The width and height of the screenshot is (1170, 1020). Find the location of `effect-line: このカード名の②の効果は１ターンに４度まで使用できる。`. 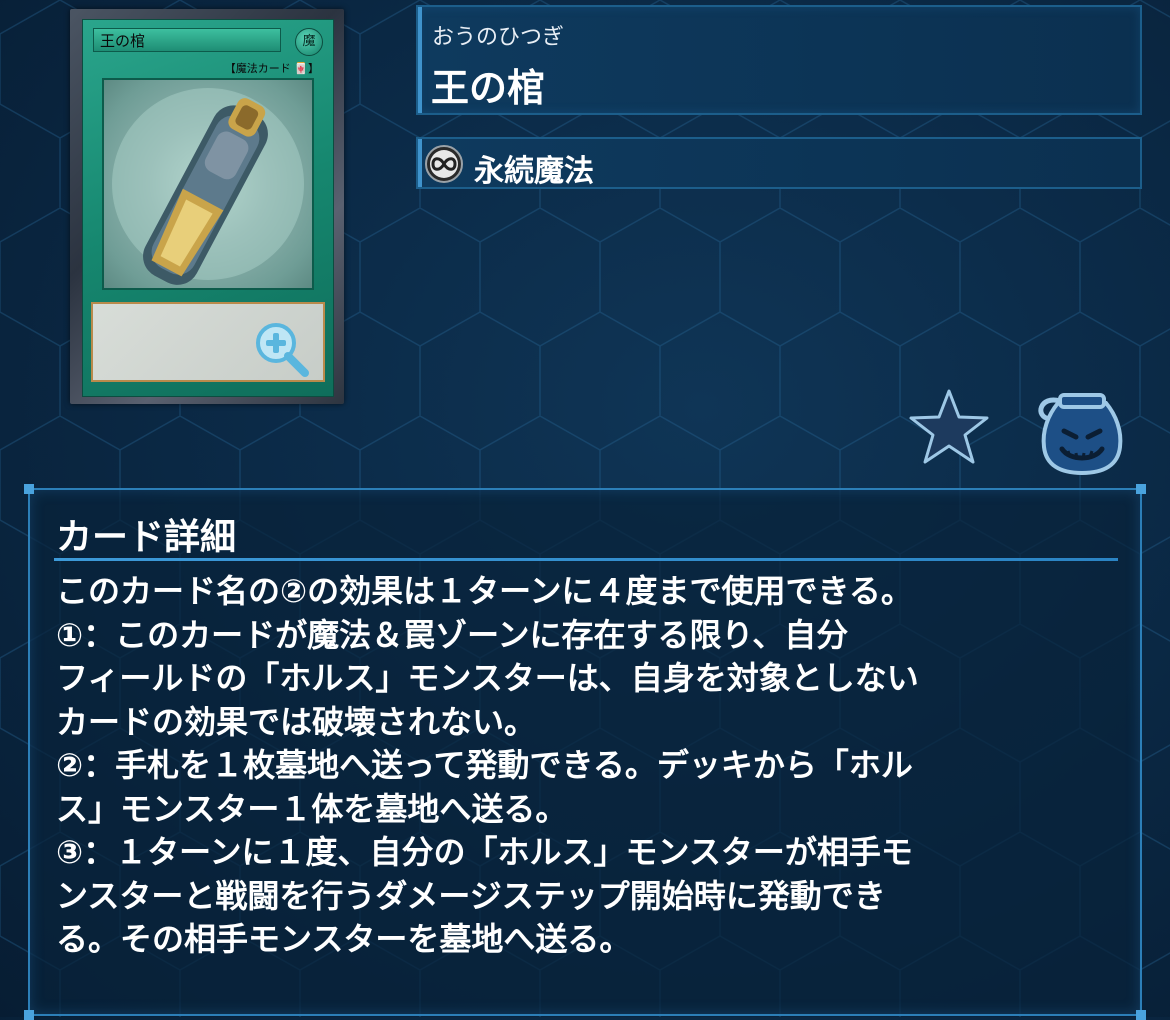

effect-line: このカード名の②の効果は１ターンに４度まで使用できる。 is located at coordinates (484, 591).